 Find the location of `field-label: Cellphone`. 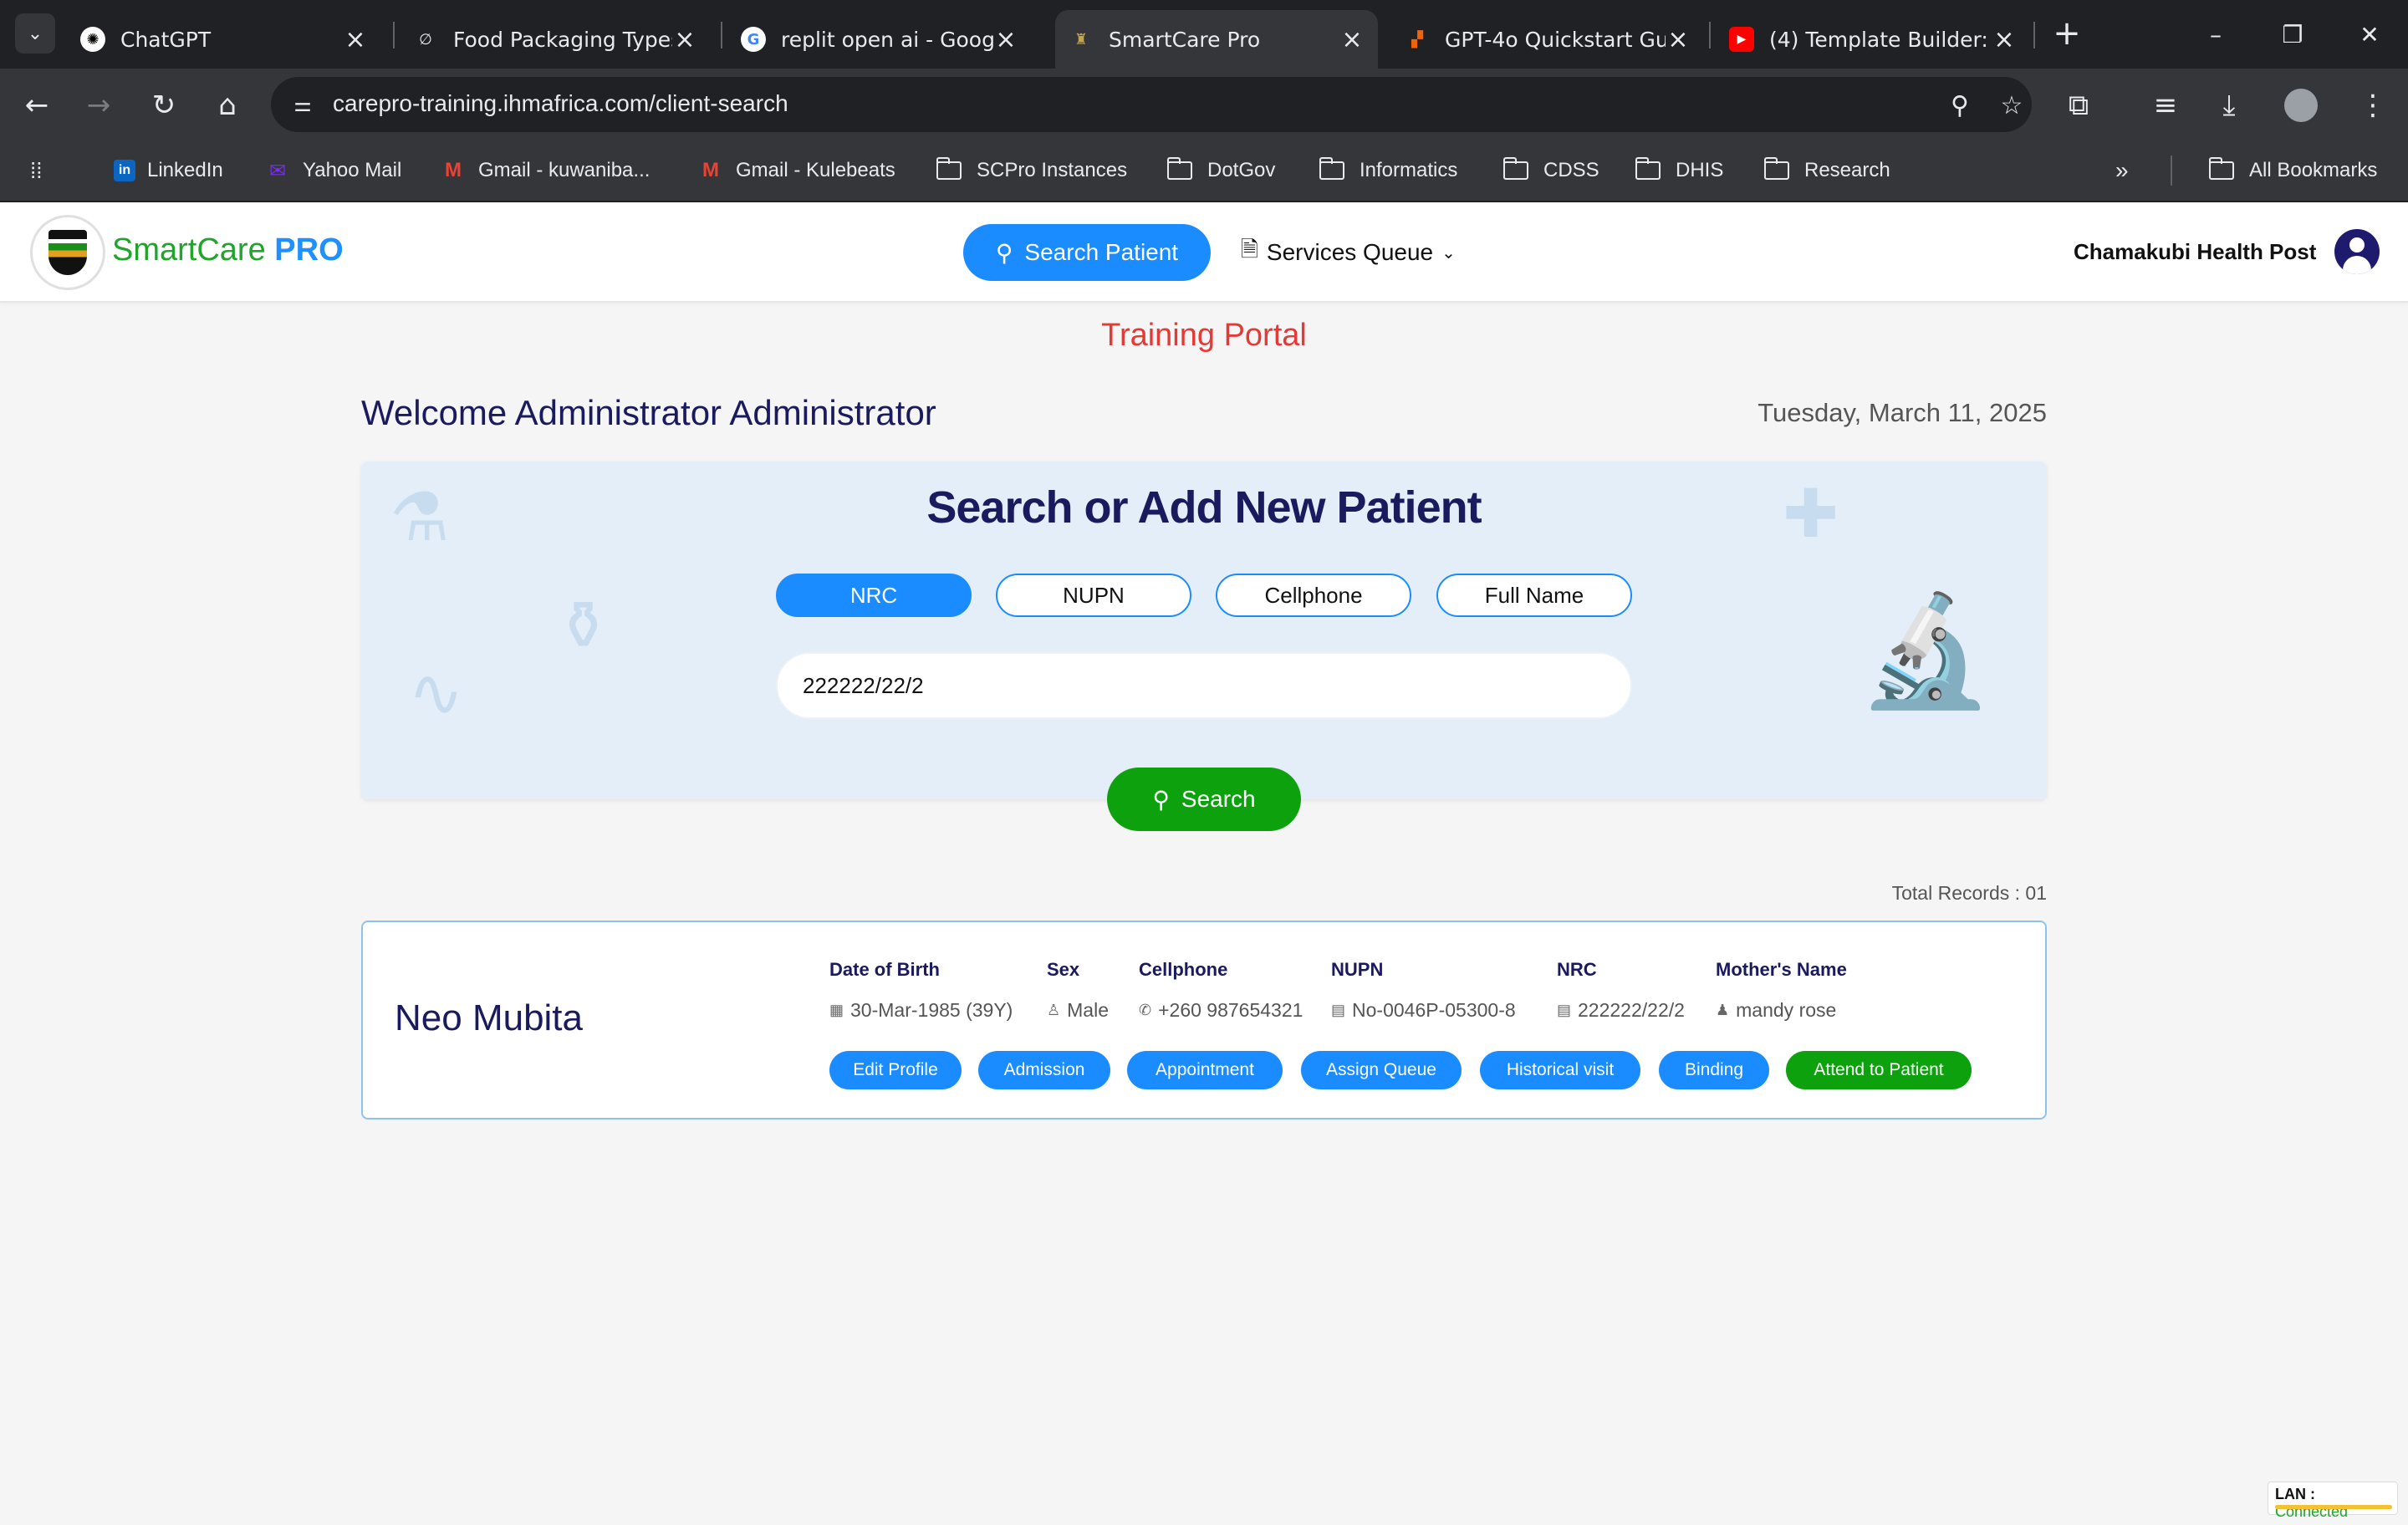

field-label: Cellphone is located at coordinates (1184, 969).